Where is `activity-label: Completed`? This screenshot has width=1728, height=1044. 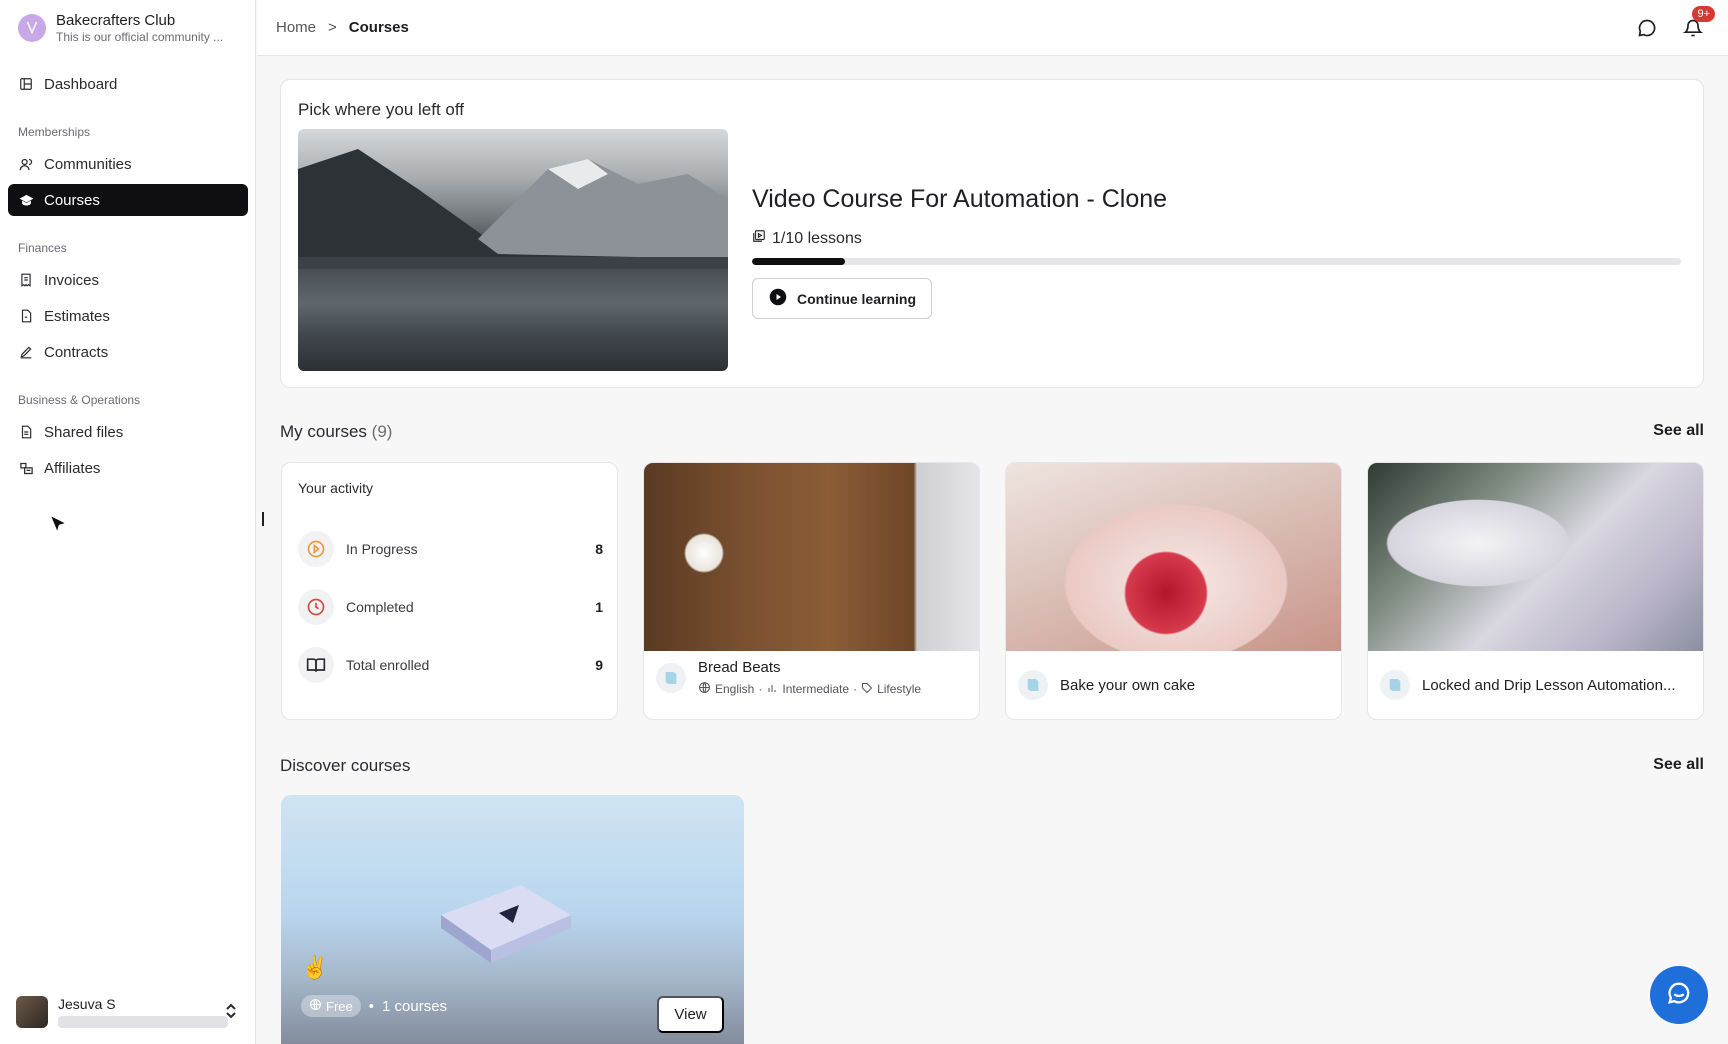 activity-label: Completed is located at coordinates (380, 607).